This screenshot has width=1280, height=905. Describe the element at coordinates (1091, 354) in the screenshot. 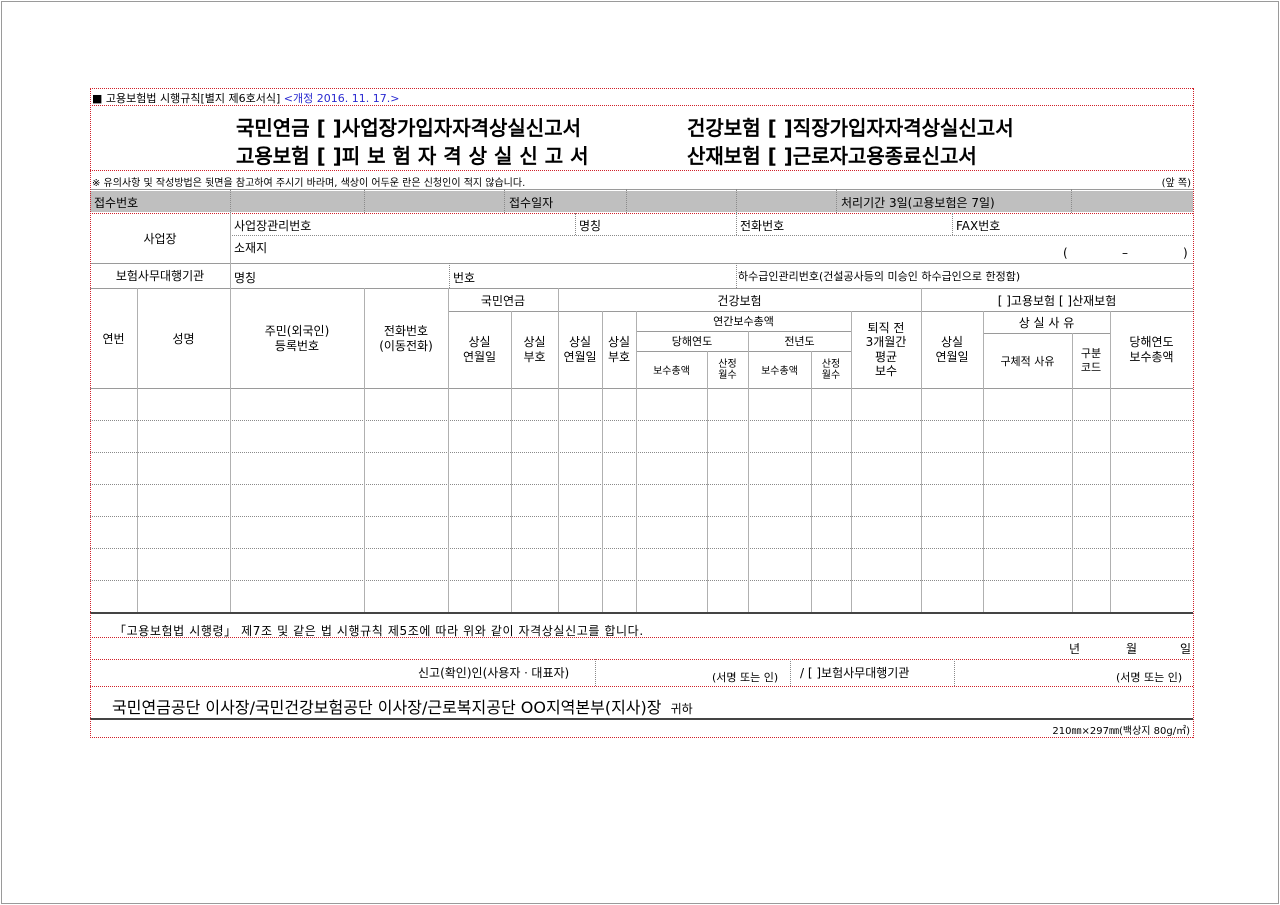

I see `col-class-code-line1: 구분` at that location.